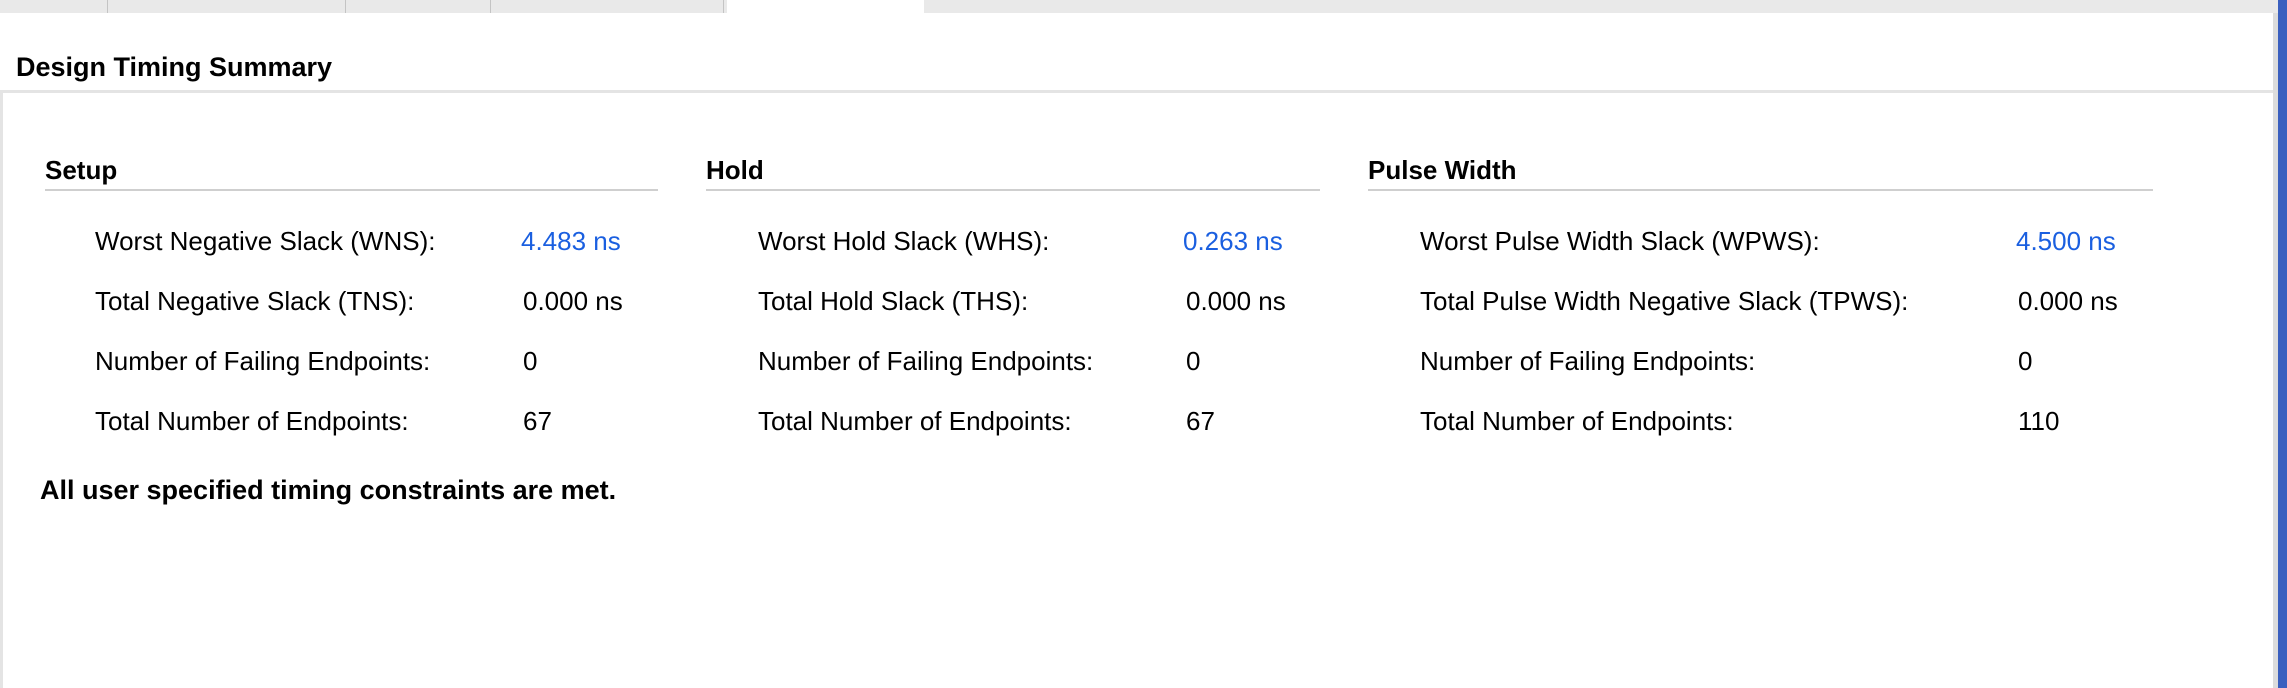 This screenshot has width=2287, height=688. What do you see at coordinates (1013, 173) in the screenshot?
I see `hold-title: Hold` at bounding box center [1013, 173].